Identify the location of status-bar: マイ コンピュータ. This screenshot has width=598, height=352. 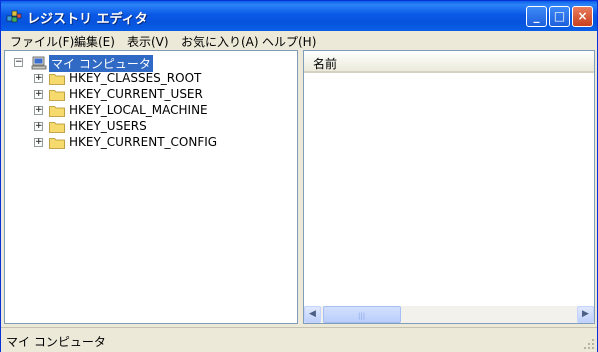
(299, 339).